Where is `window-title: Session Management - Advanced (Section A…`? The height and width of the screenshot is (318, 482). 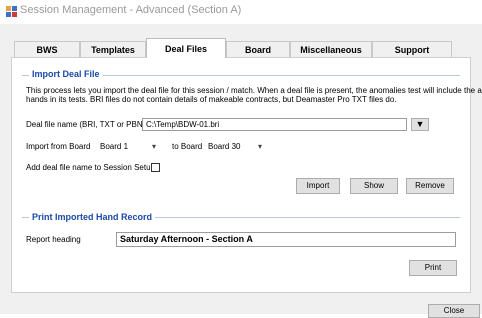
window-title: Session Management - Advanced (Section A… is located at coordinates (131, 10).